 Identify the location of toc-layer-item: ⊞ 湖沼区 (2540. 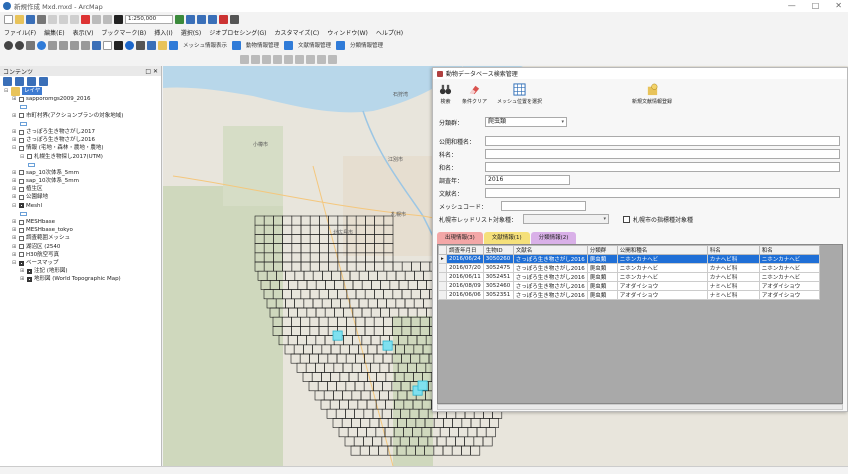
(82, 247).